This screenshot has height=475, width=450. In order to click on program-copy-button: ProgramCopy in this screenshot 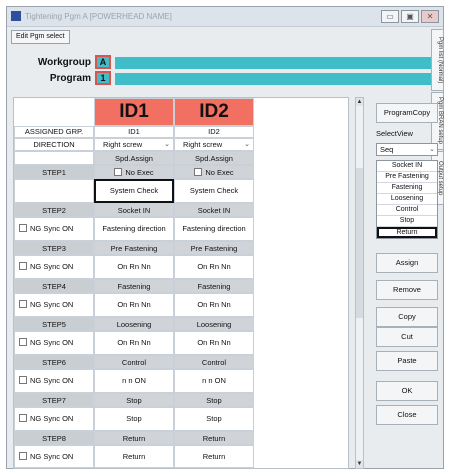, I will do `click(407, 113)`.